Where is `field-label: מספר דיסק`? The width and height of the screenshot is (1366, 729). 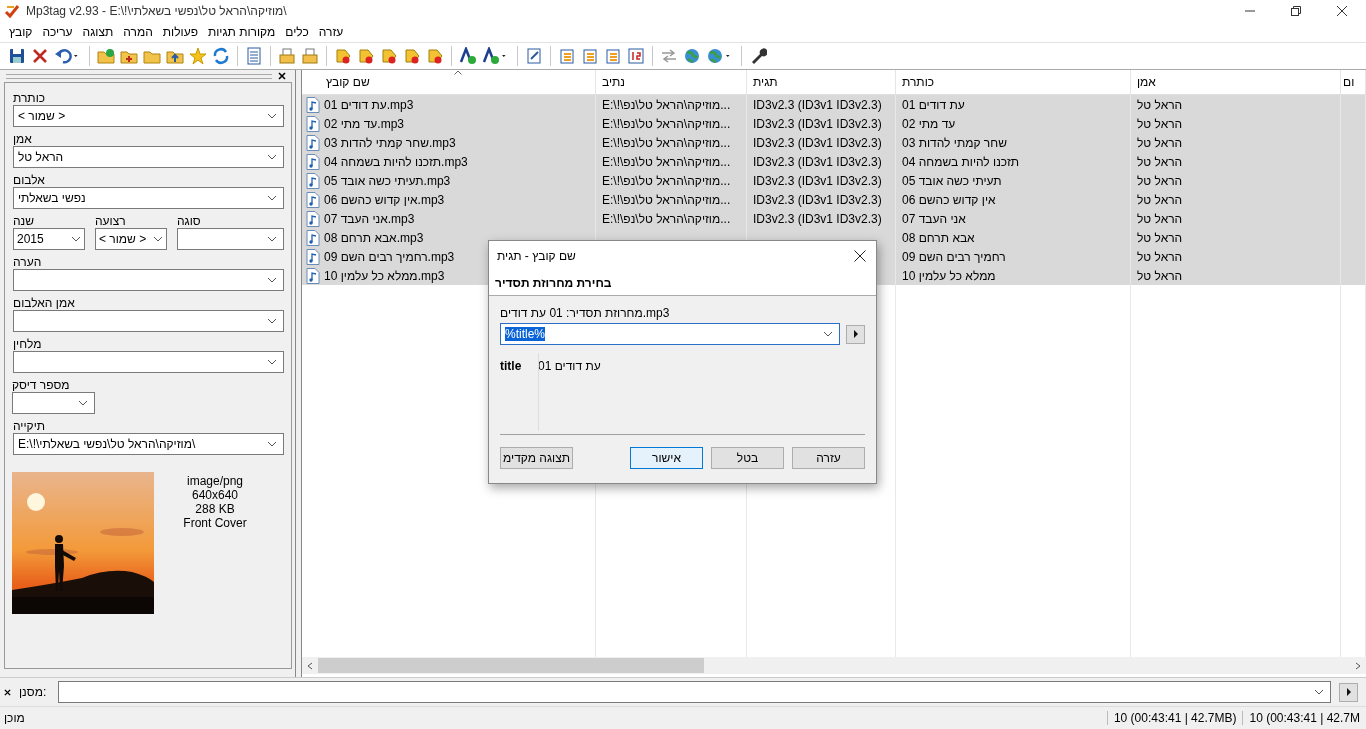
field-label: מספר דיסק is located at coordinates (41, 384).